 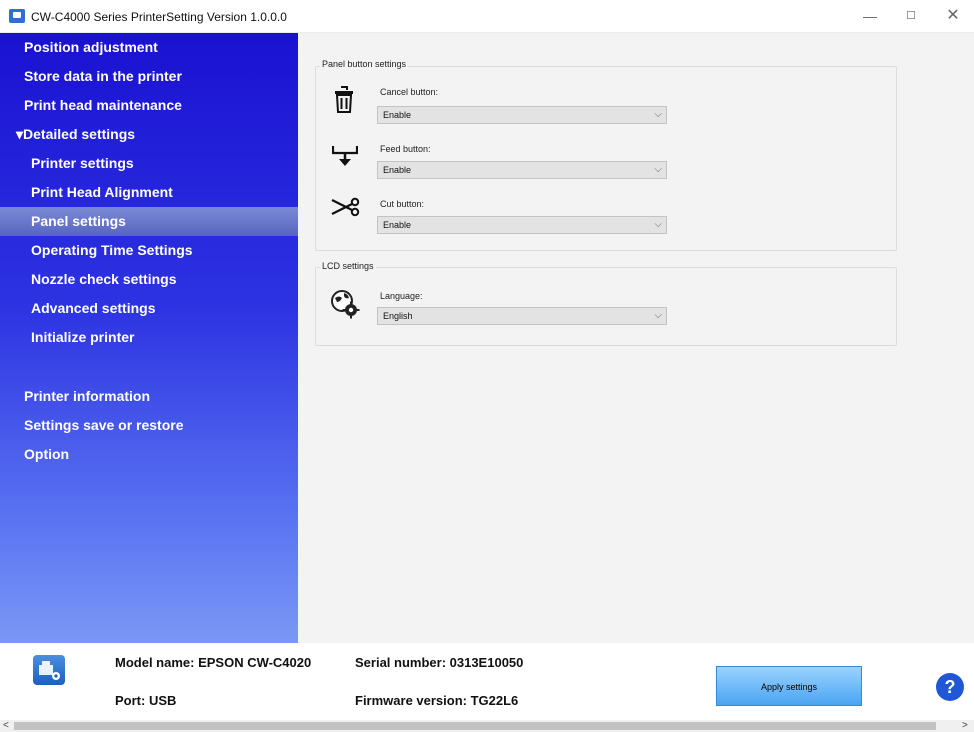 I want to click on printer-settings-icon, so click(x=49, y=670).